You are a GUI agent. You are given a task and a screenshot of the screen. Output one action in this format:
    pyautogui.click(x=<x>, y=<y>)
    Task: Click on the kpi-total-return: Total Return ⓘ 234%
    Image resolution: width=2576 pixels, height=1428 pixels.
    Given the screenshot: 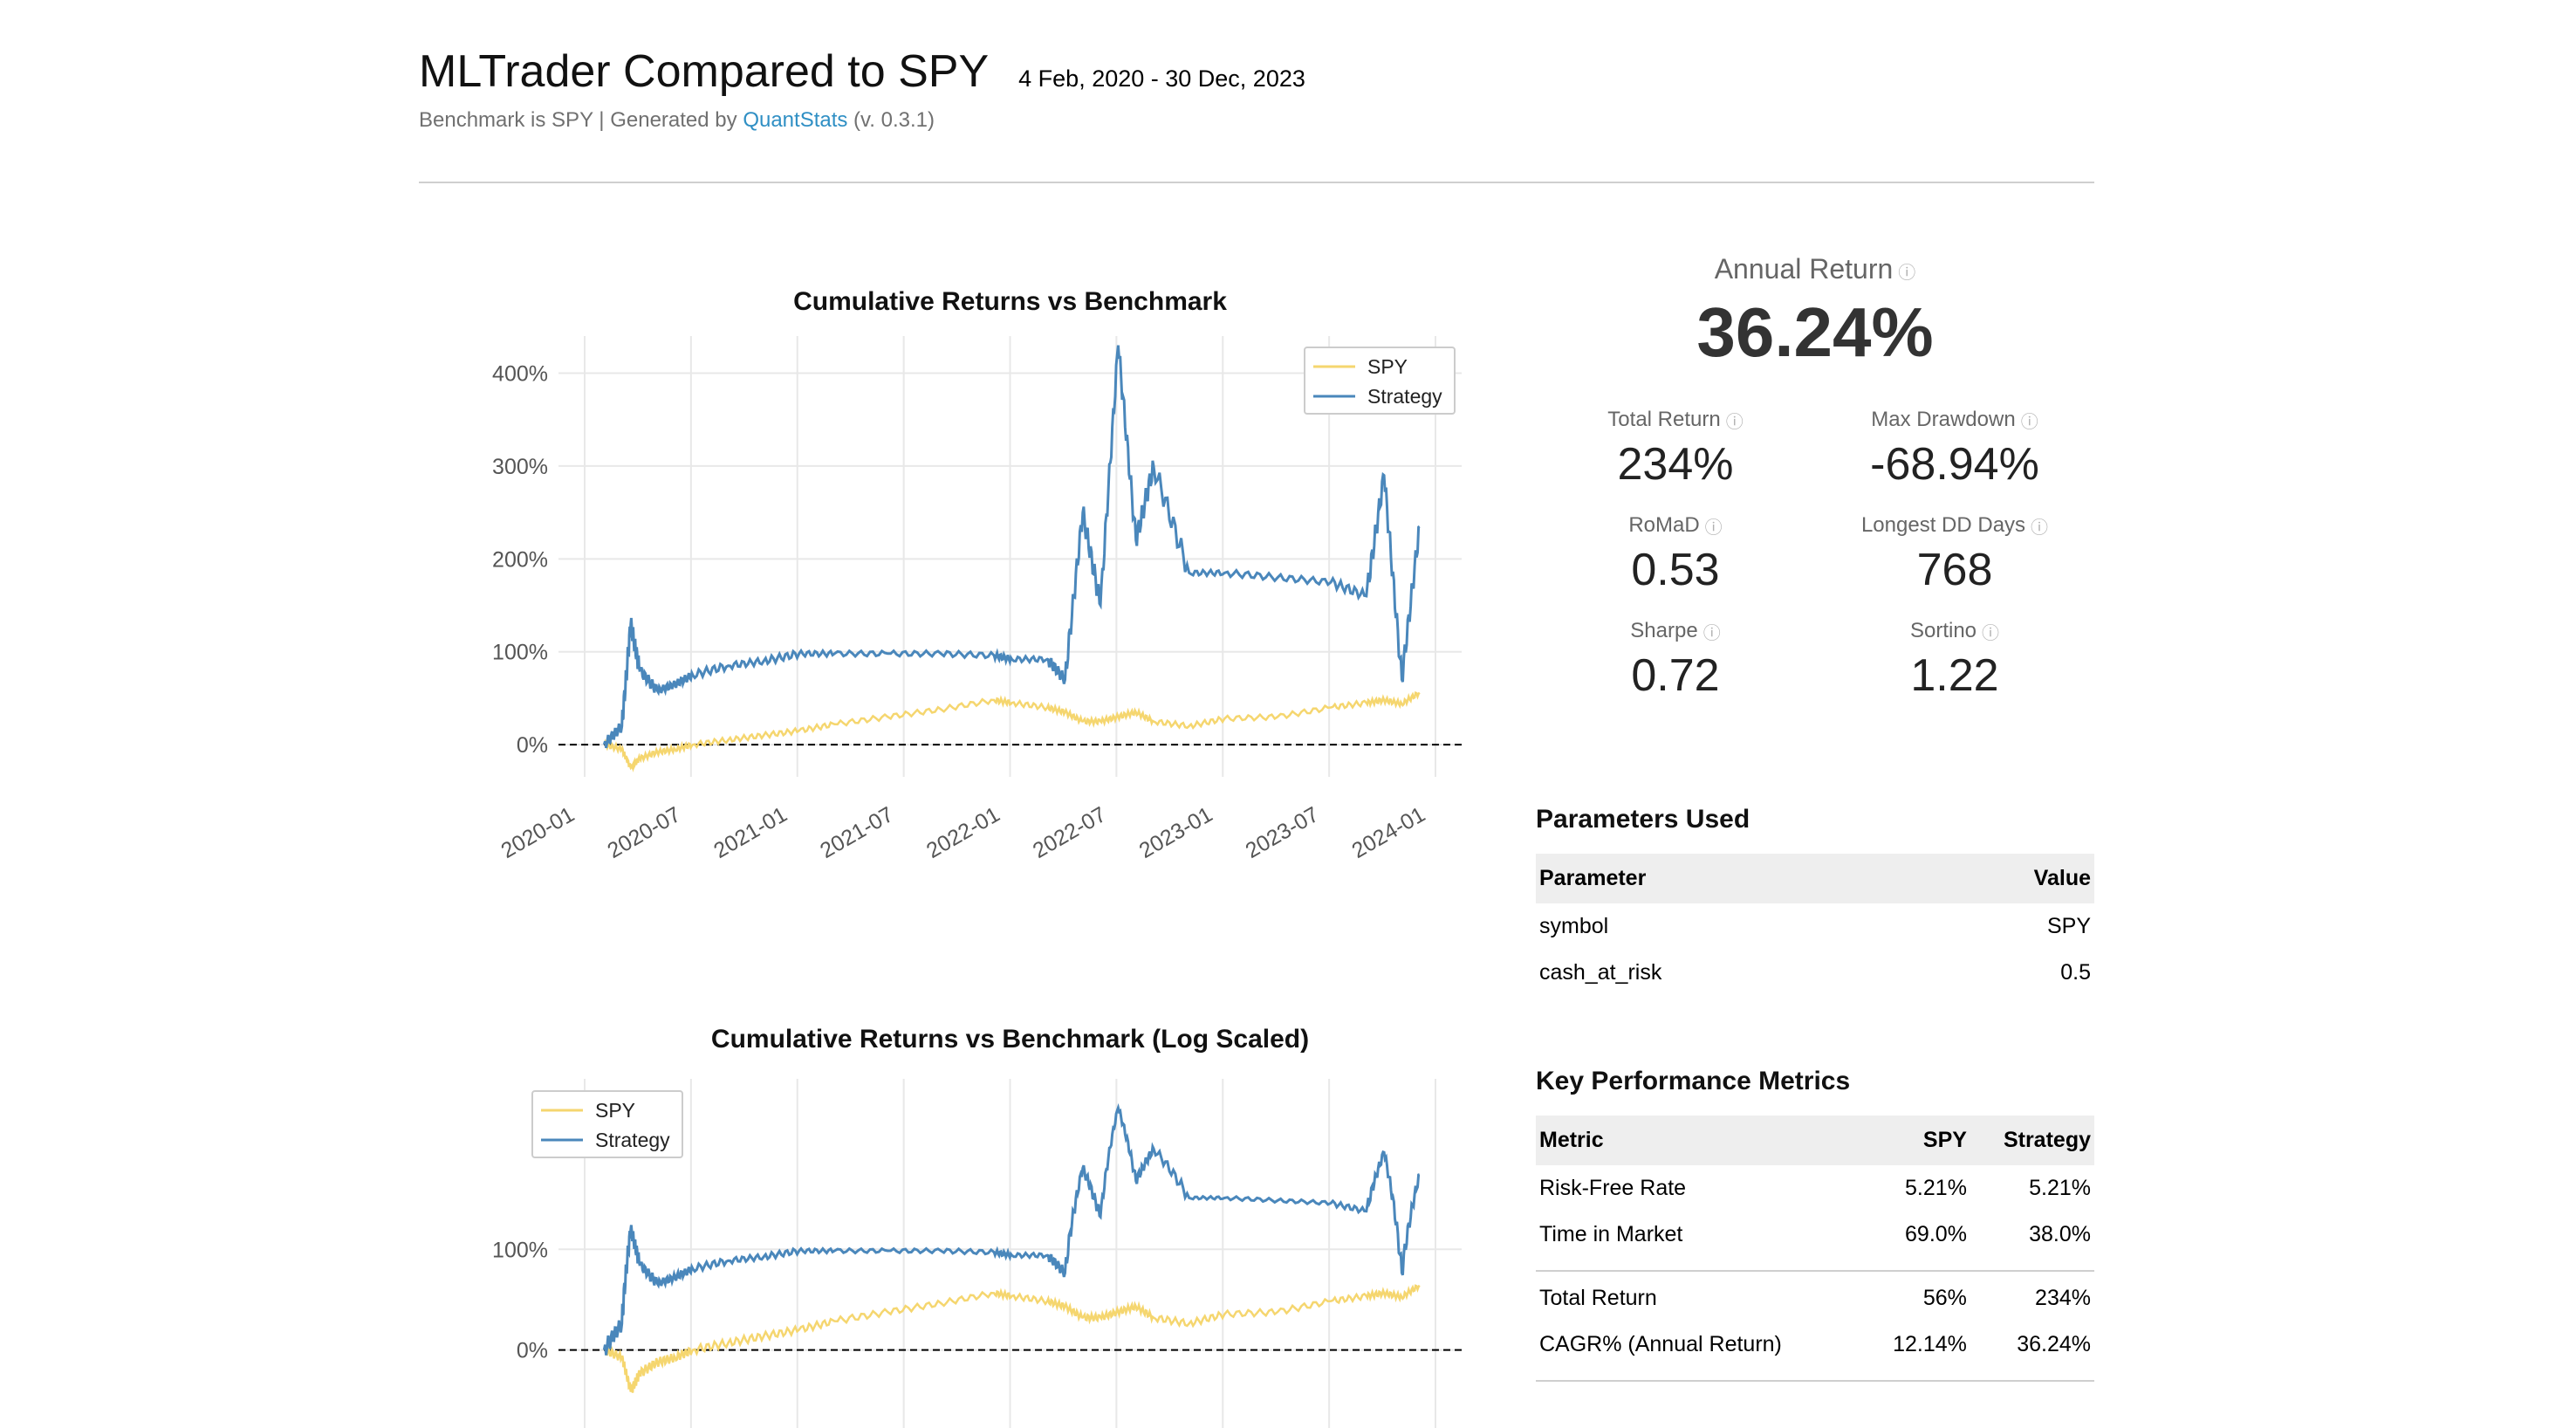 What is the action you would take?
    pyautogui.click(x=1676, y=449)
    